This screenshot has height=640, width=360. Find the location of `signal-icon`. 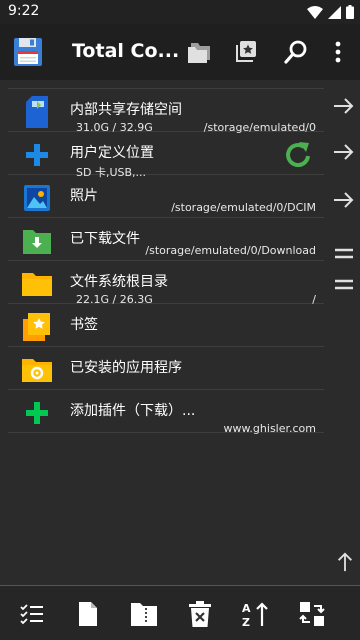

signal-icon is located at coordinates (334, 12).